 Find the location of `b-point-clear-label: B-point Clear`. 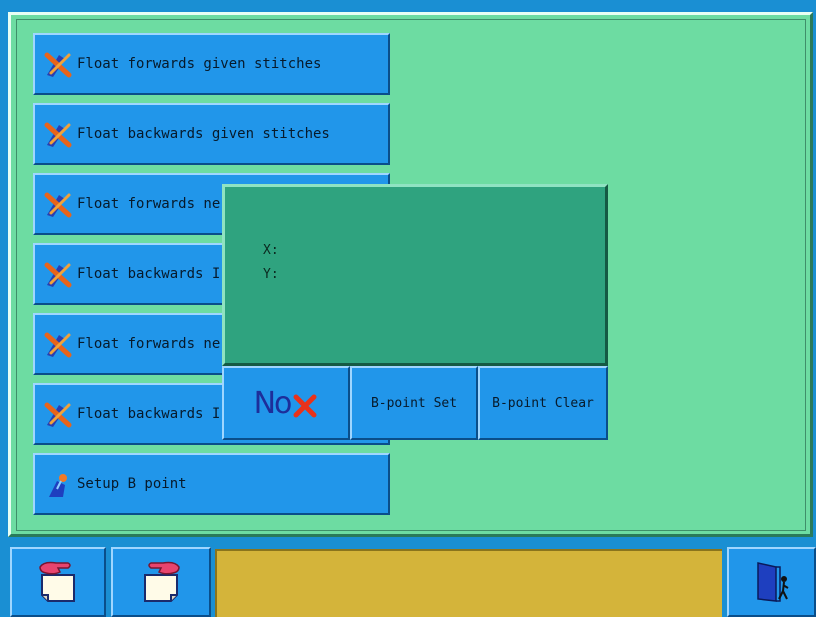

b-point-clear-label: B-point Clear is located at coordinates (543, 403).